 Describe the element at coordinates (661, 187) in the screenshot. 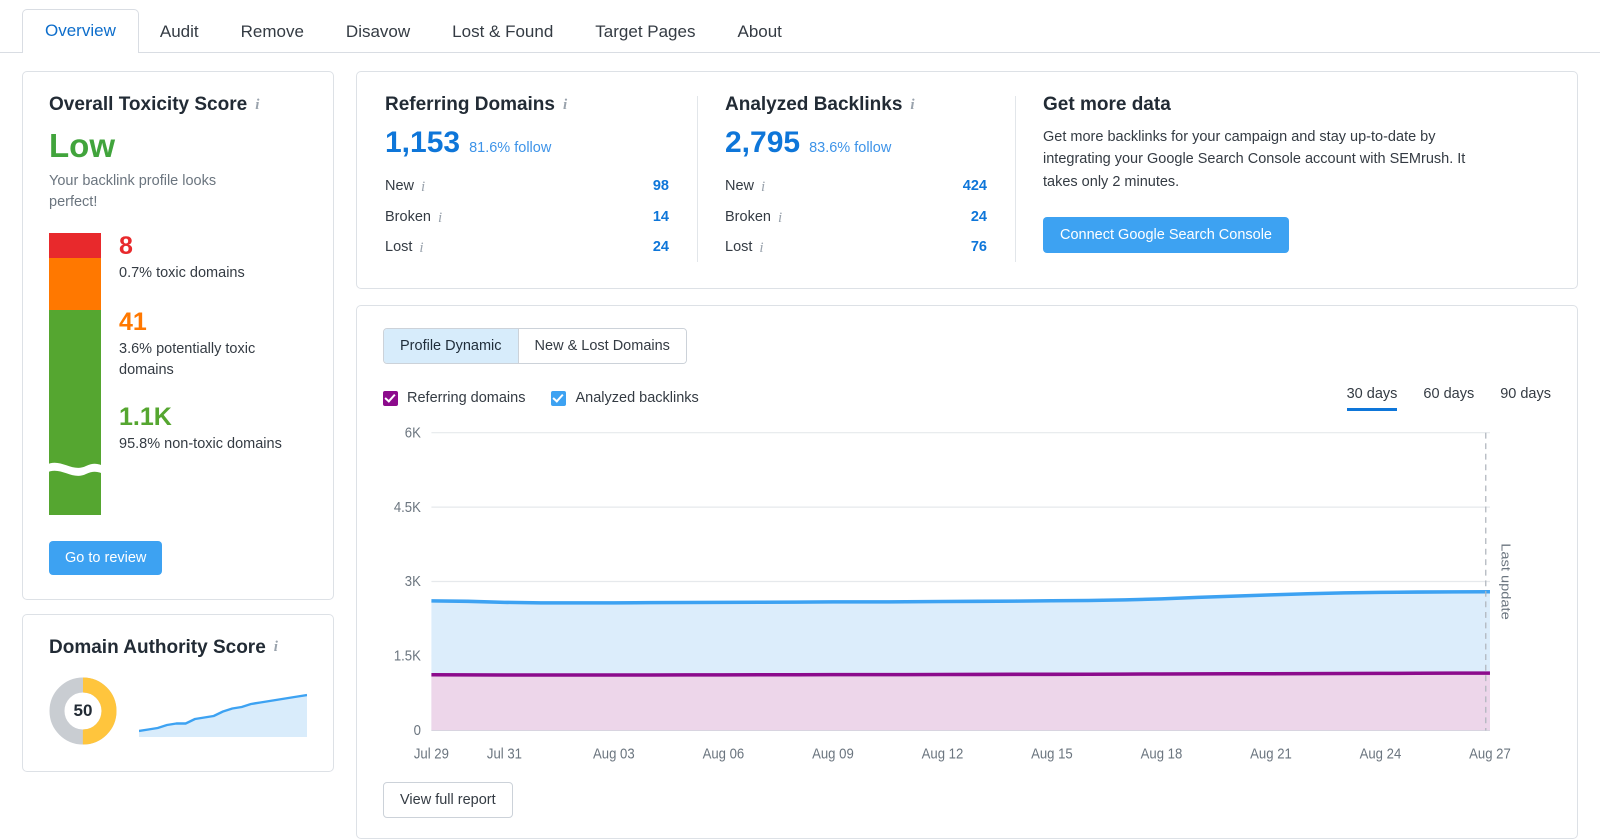

I see `row-value: 98` at that location.